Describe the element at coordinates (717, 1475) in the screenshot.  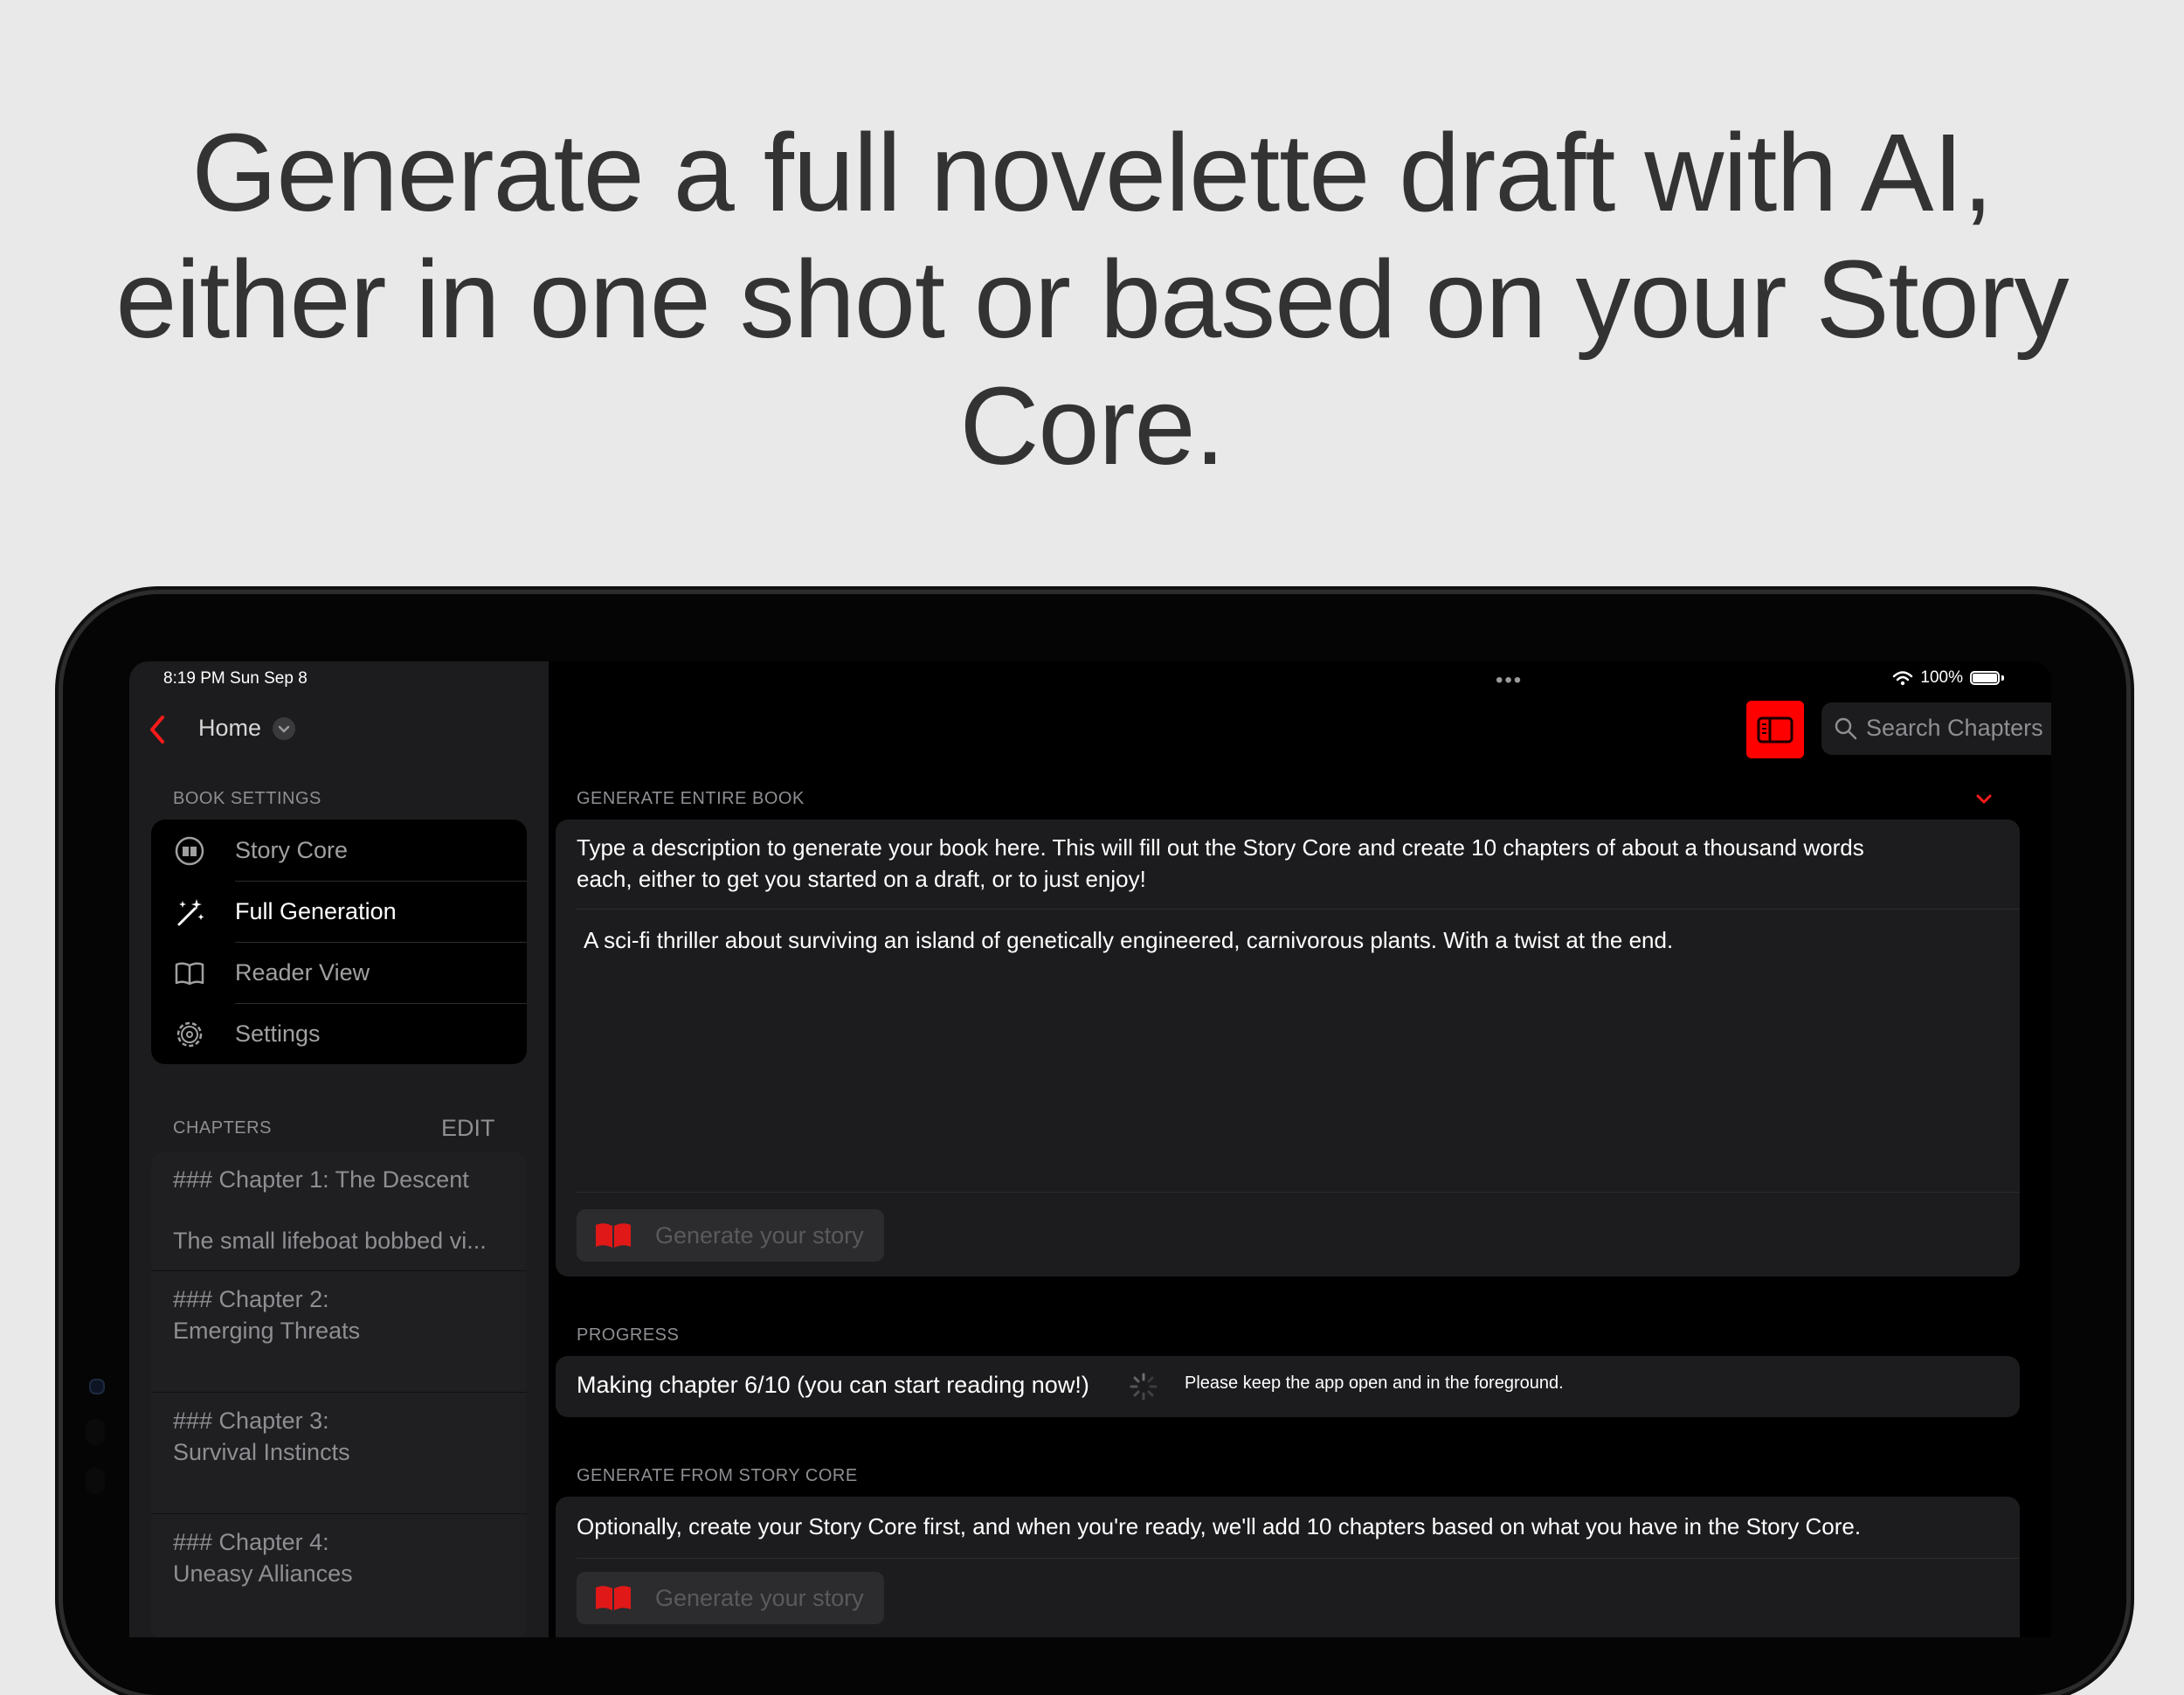
I see `generate-from-story-core-header: GENERATE FROM STORY CORE` at that location.